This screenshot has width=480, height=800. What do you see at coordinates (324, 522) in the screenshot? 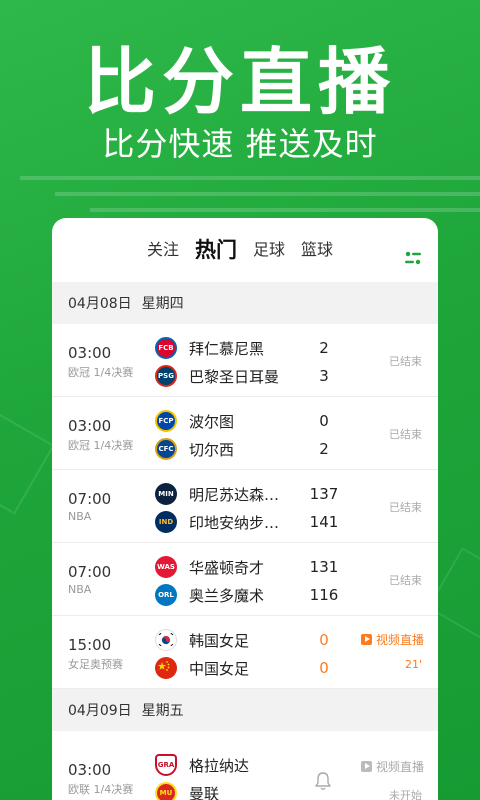
I see `away-score: 141` at bounding box center [324, 522].